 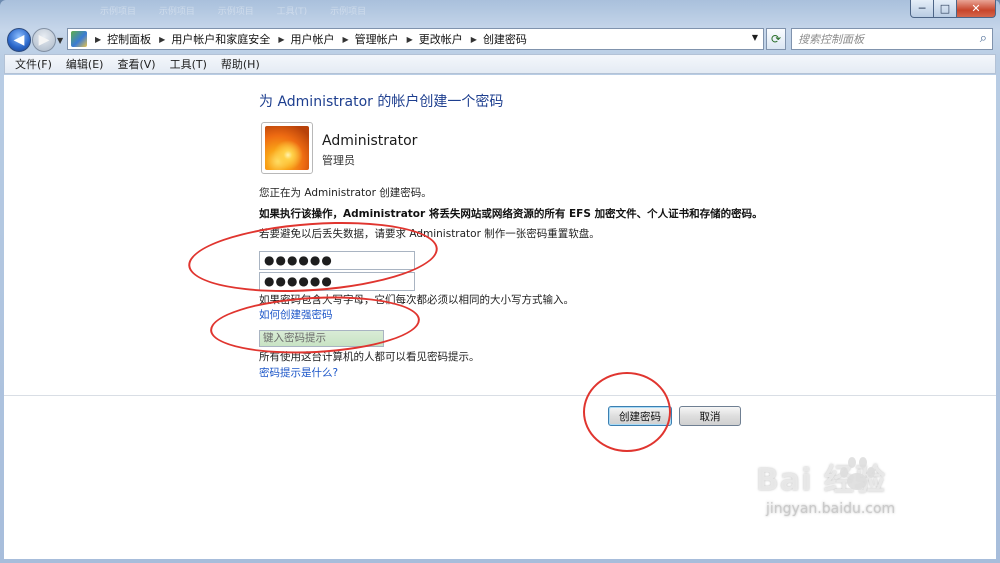 What do you see at coordinates (505, 39) in the screenshot?
I see `breadcrumb-item-current: 创建密码` at bounding box center [505, 39].